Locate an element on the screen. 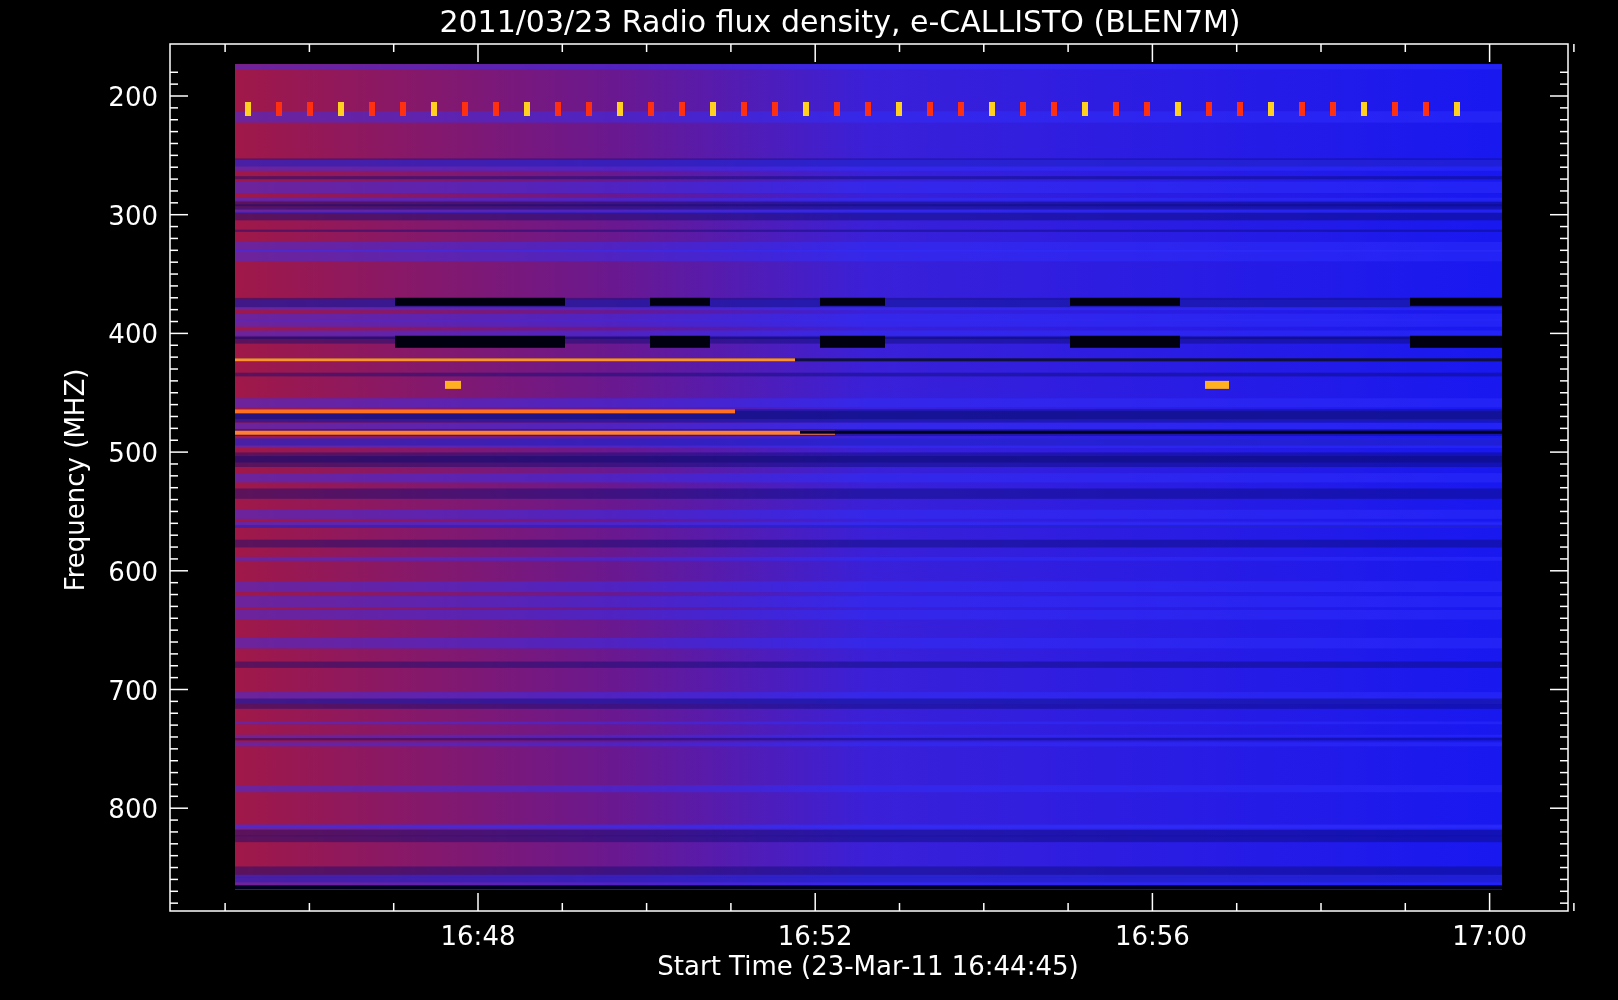 This screenshot has height=1000, width=1618. x-tick-label: 16:56 is located at coordinates (1152, 936).